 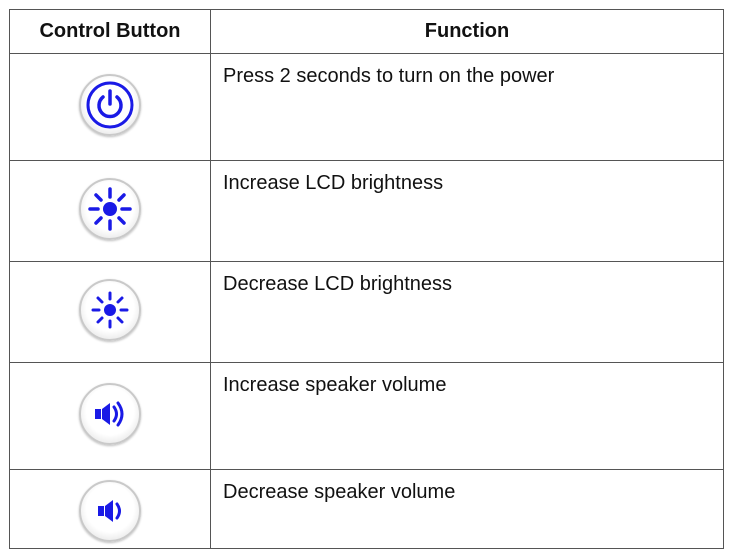 I want to click on header-function: Function, so click(x=467, y=31).